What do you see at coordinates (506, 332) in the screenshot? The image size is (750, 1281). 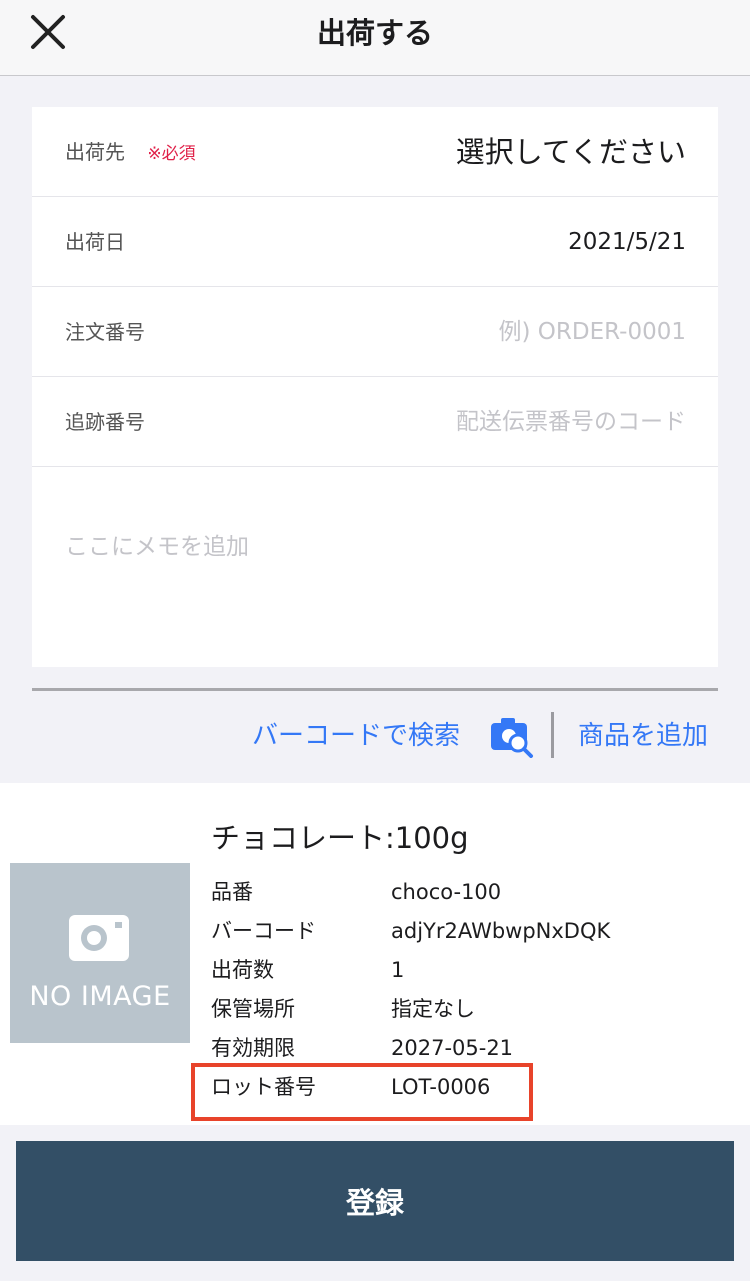 I see `order-number-input` at bounding box center [506, 332].